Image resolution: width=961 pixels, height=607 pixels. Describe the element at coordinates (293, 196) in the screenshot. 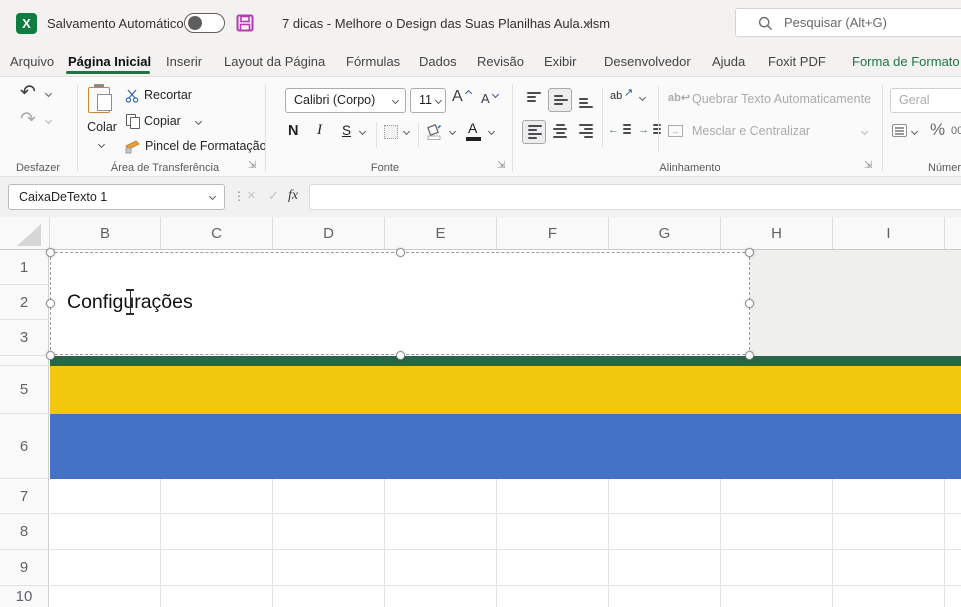

I see `insert-function-button: fx` at that location.